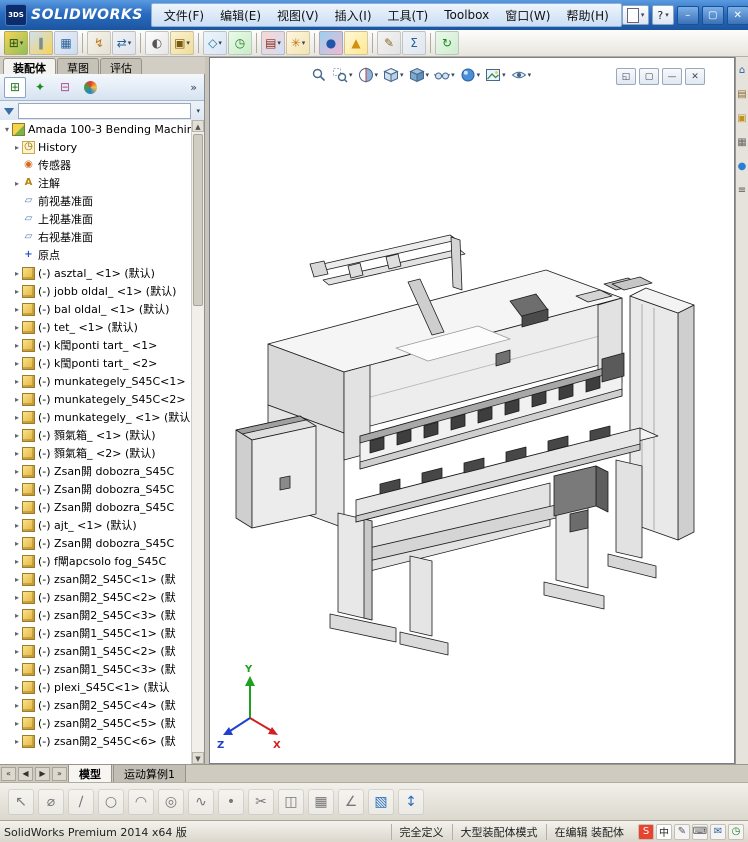  I want to click on tree-item: ▸ ◷ History, so click(96, 147).